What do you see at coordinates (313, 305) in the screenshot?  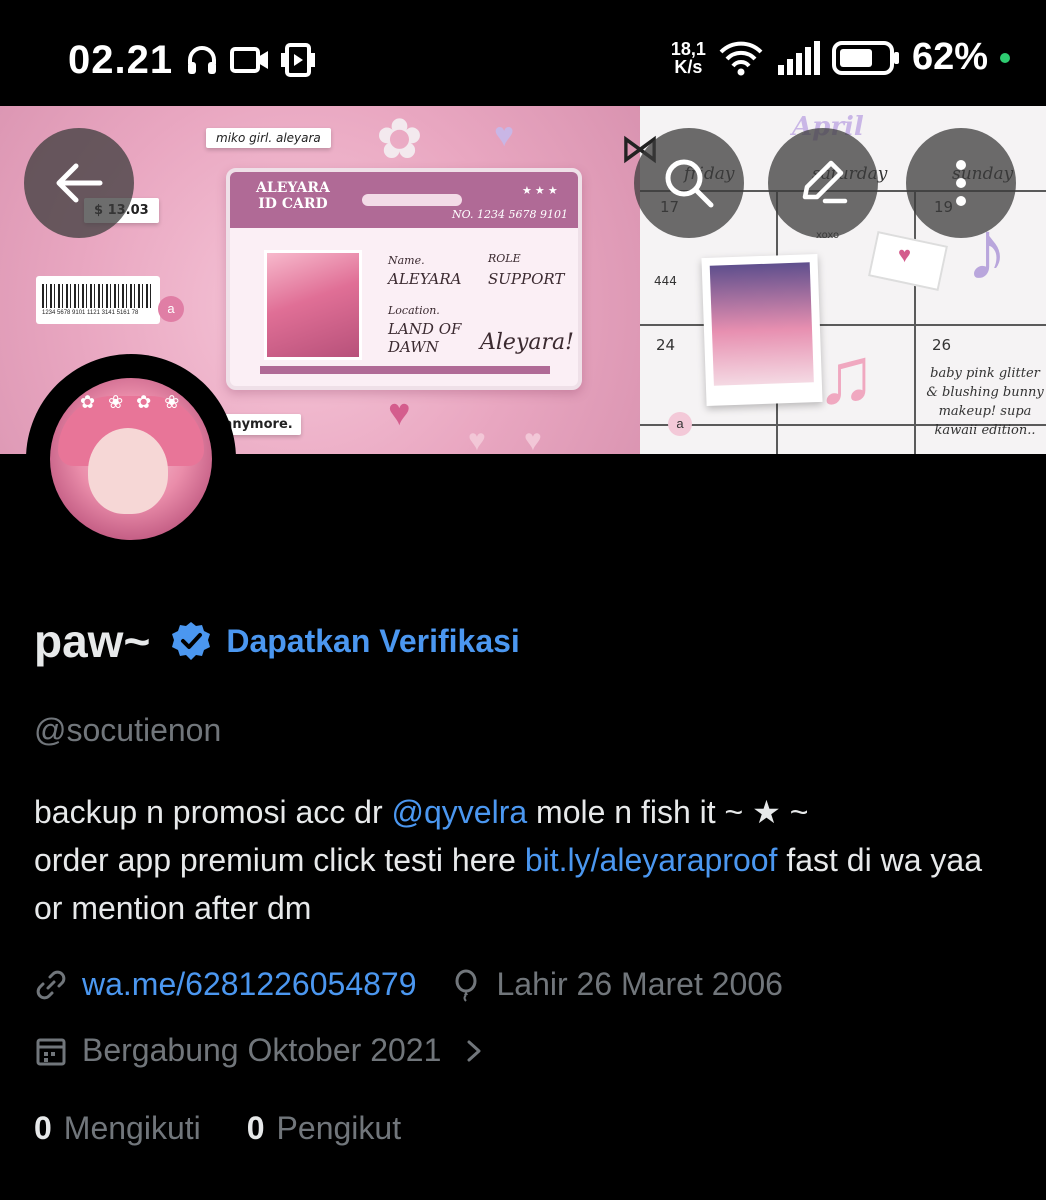 I see `id-card-photo` at bounding box center [313, 305].